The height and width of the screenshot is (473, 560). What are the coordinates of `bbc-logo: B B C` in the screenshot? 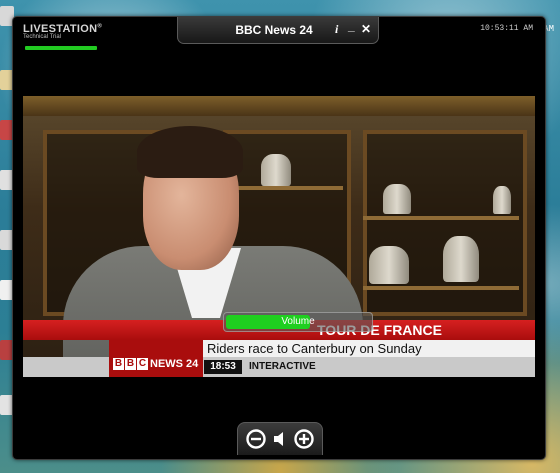 It's located at (130, 364).